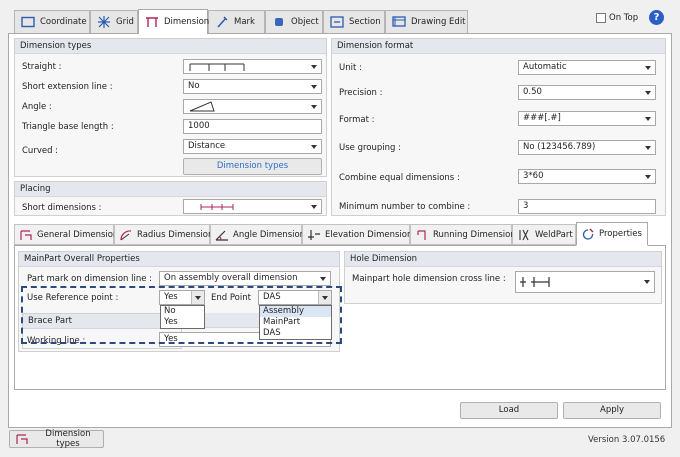 This screenshot has height=457, width=680. I want to click on precision-select: 0.50, so click(587, 92).